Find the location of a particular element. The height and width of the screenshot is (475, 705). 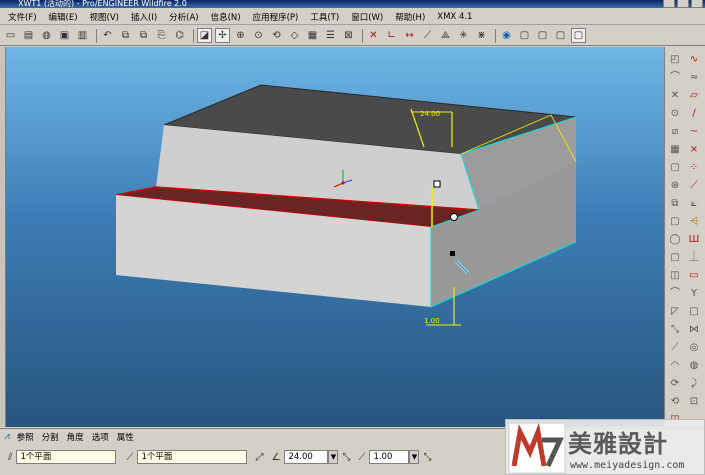

open-model-icon: ◍ is located at coordinates (46, 35).